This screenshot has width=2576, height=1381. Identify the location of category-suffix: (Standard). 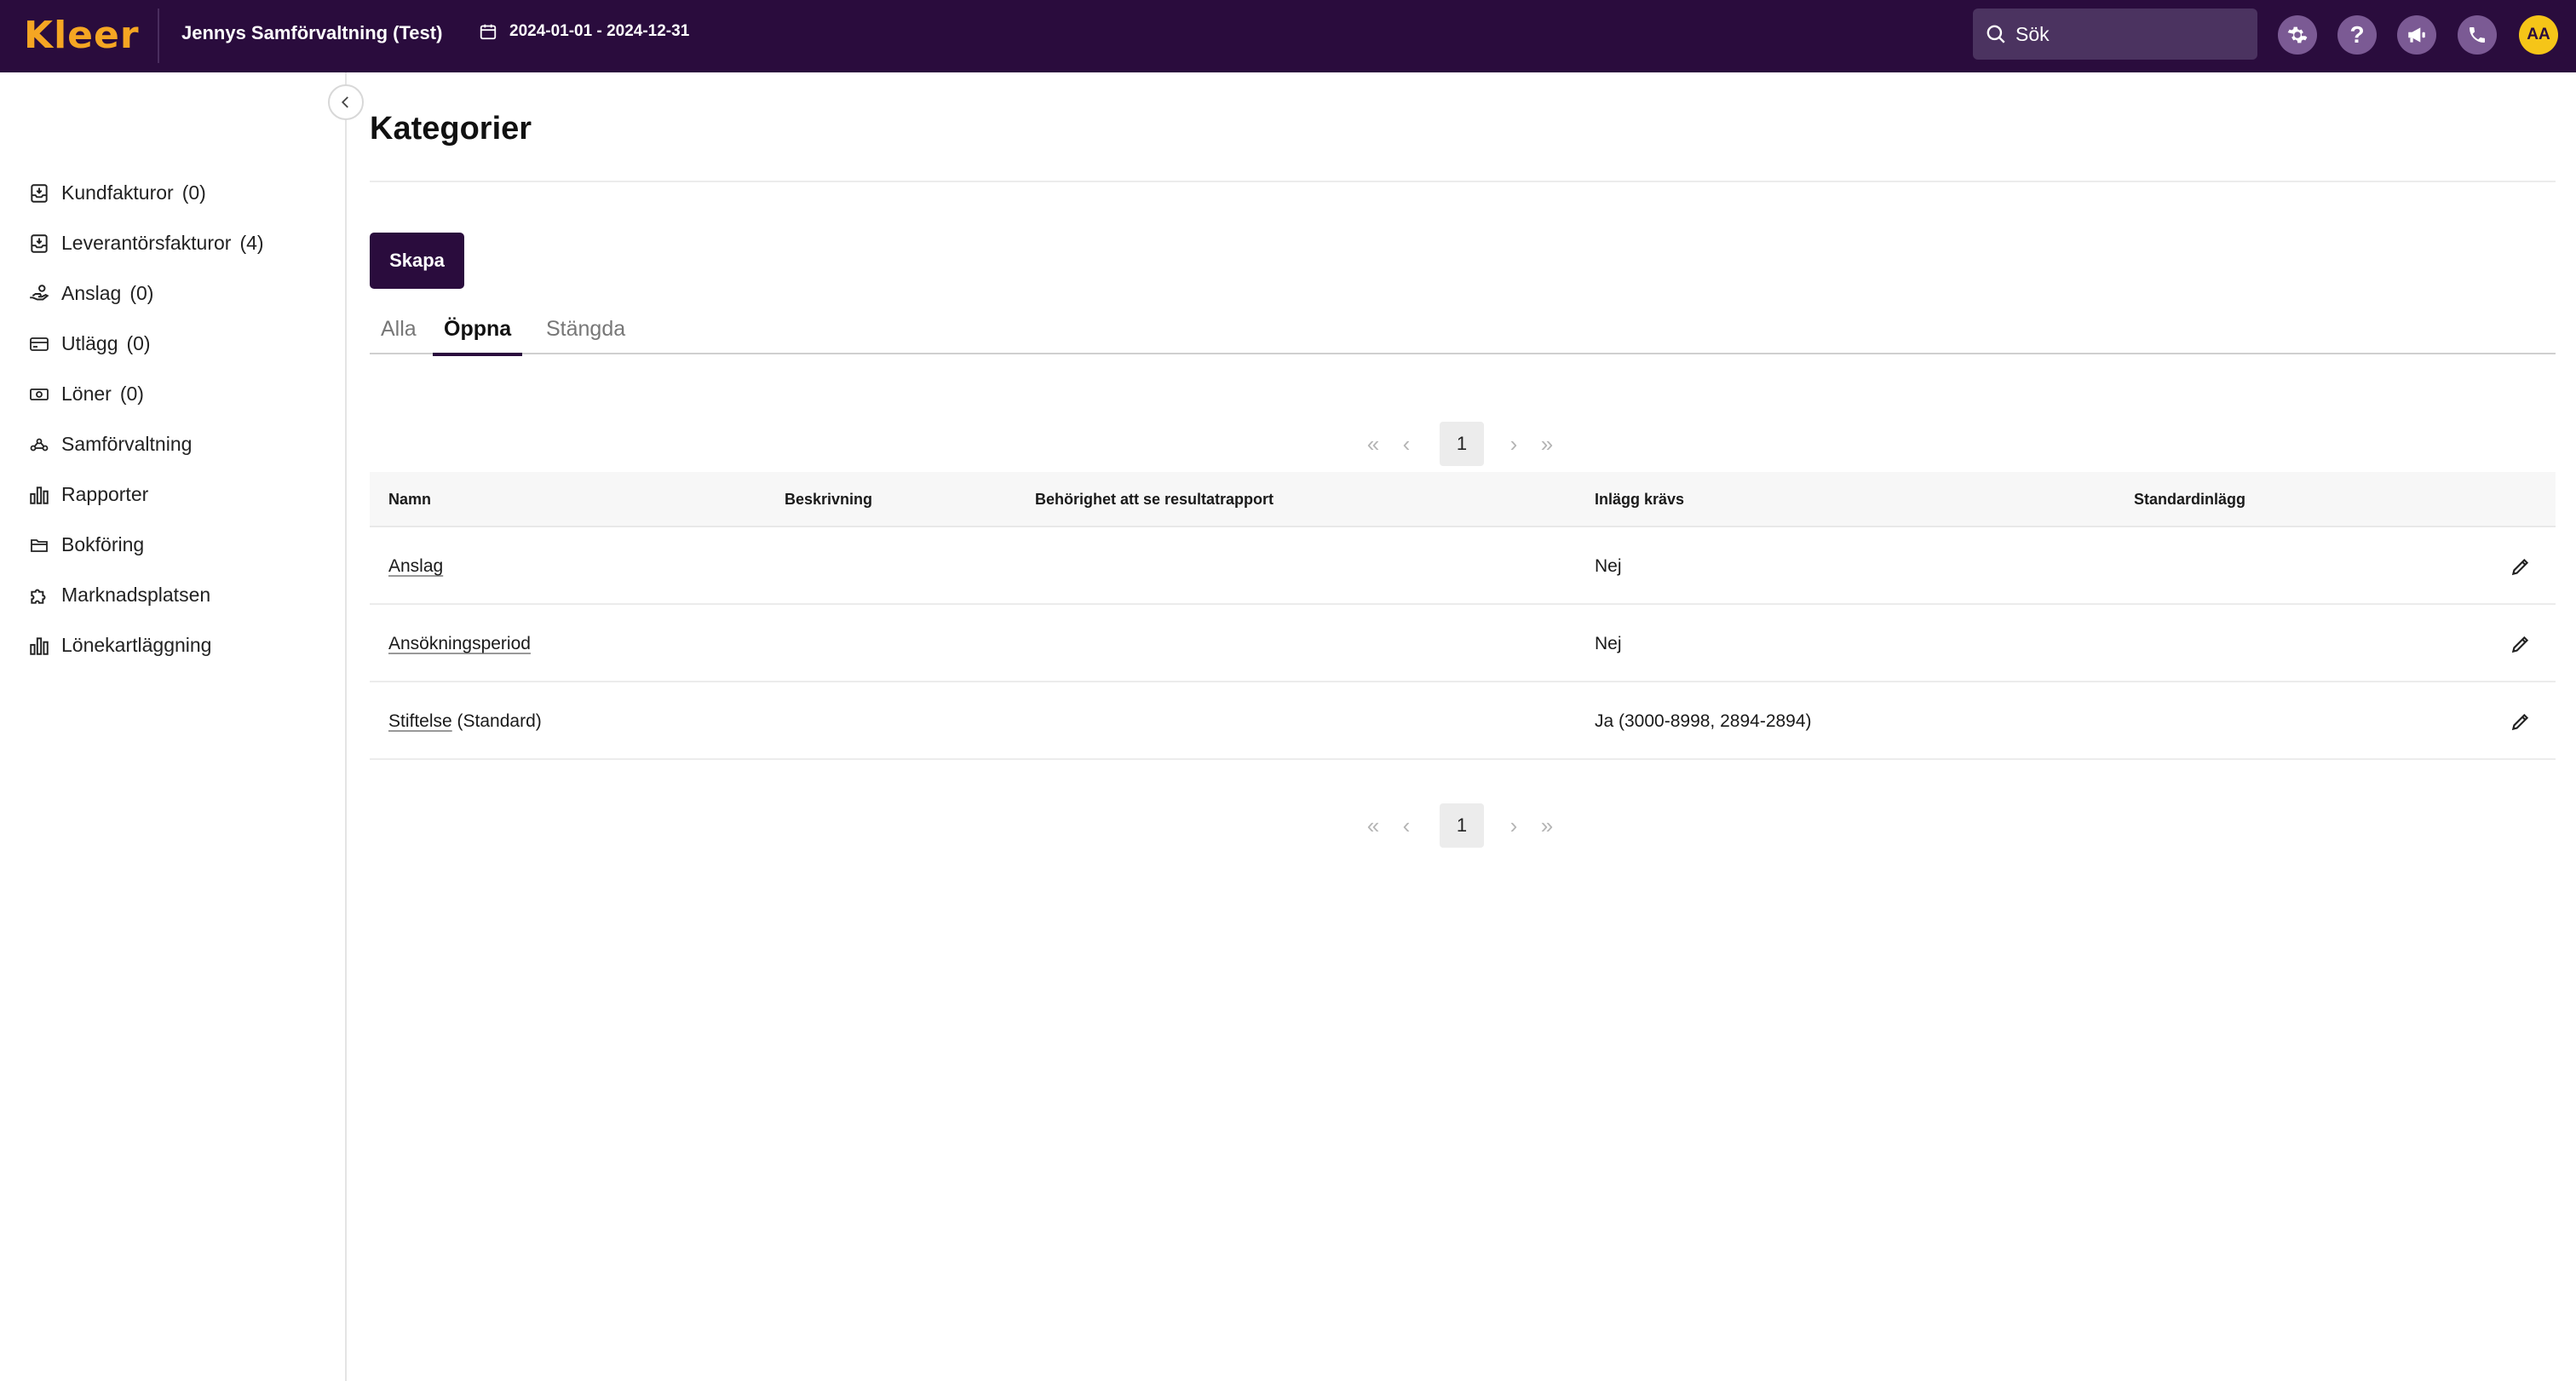
(497, 721).